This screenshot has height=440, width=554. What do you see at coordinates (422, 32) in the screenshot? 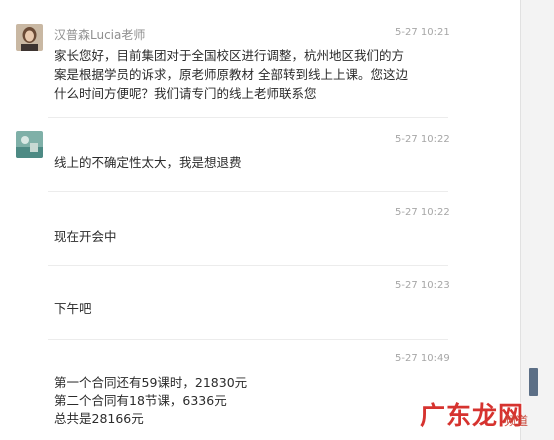
I see `message-timestamp: 5-27 10:21` at bounding box center [422, 32].